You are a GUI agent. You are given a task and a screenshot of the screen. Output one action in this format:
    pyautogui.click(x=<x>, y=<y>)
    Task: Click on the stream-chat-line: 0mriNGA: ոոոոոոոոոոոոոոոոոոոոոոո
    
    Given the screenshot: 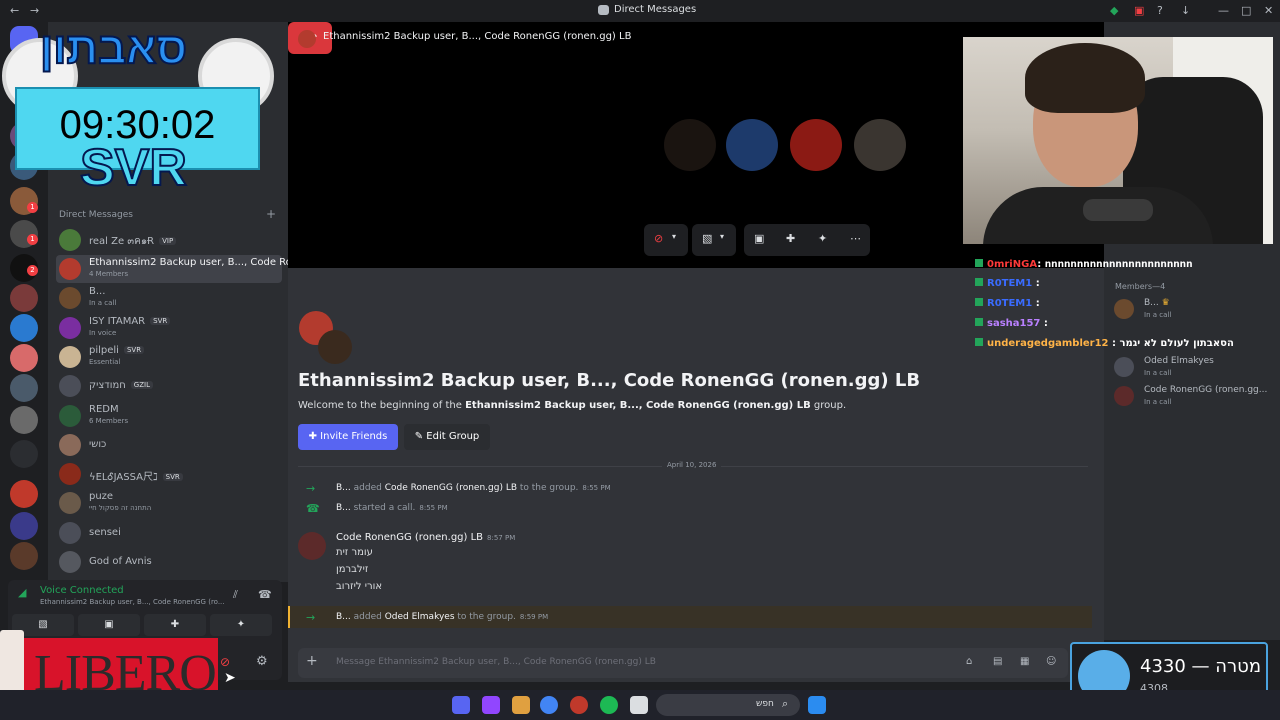 What is the action you would take?
    pyautogui.click(x=1084, y=264)
    